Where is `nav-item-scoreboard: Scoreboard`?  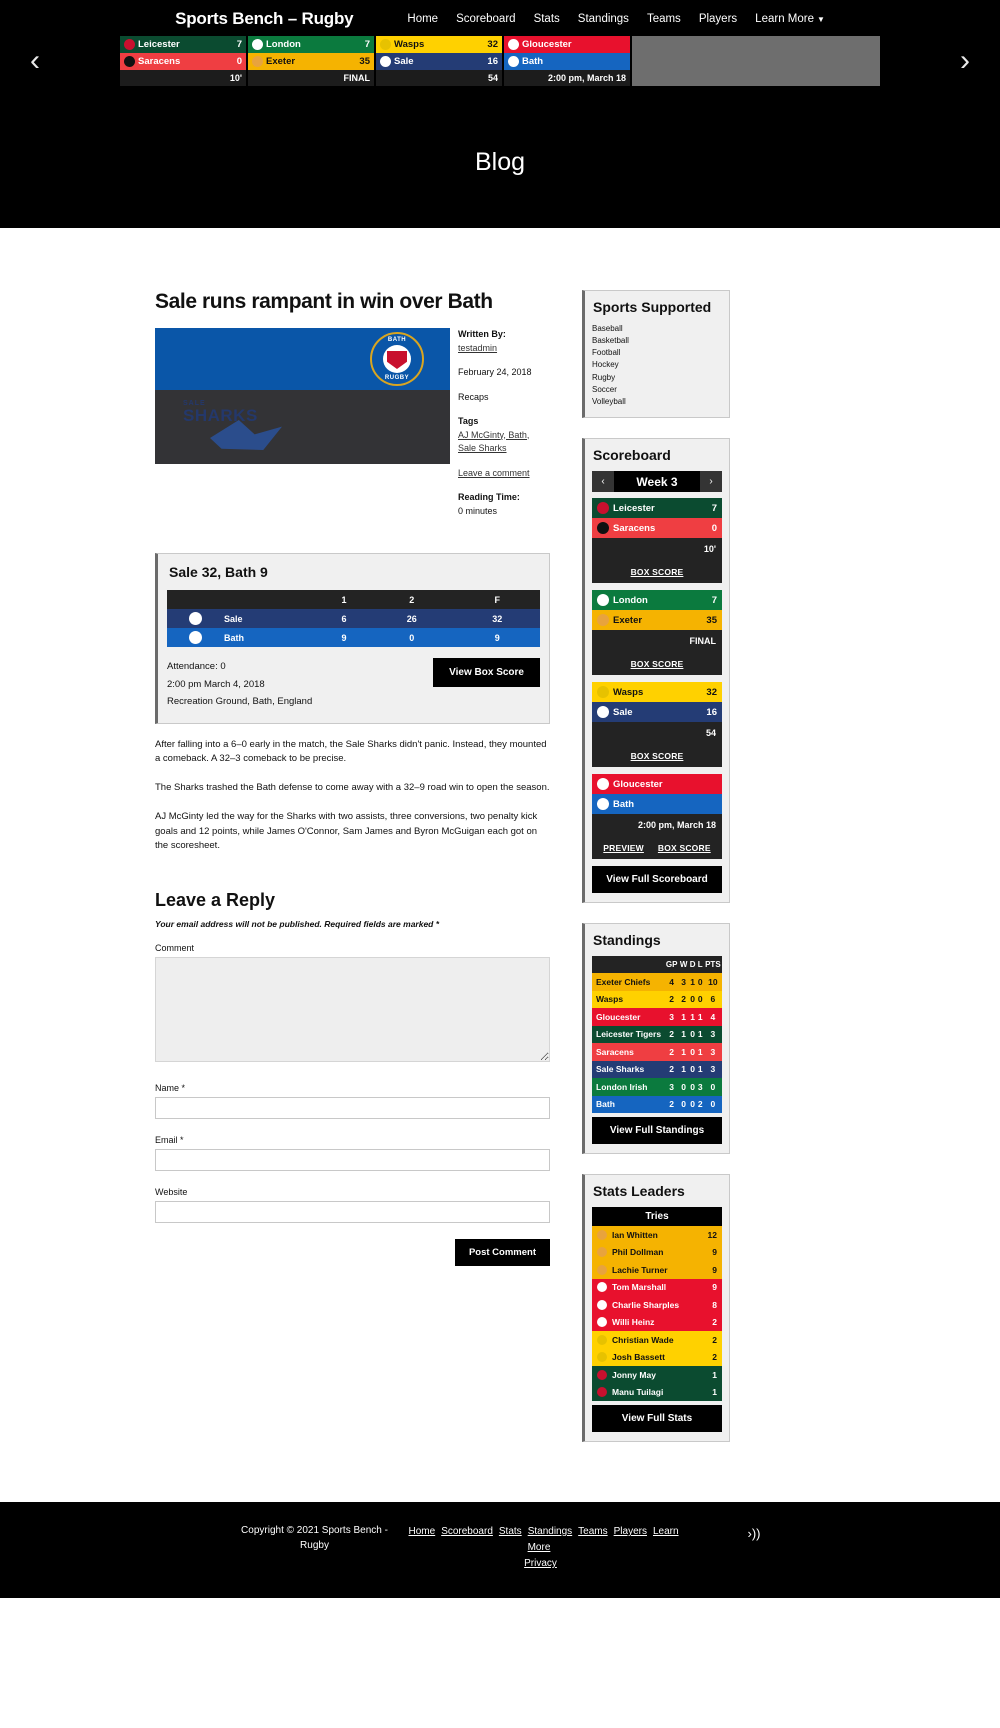 nav-item-scoreboard: Scoreboard is located at coordinates (485, 19).